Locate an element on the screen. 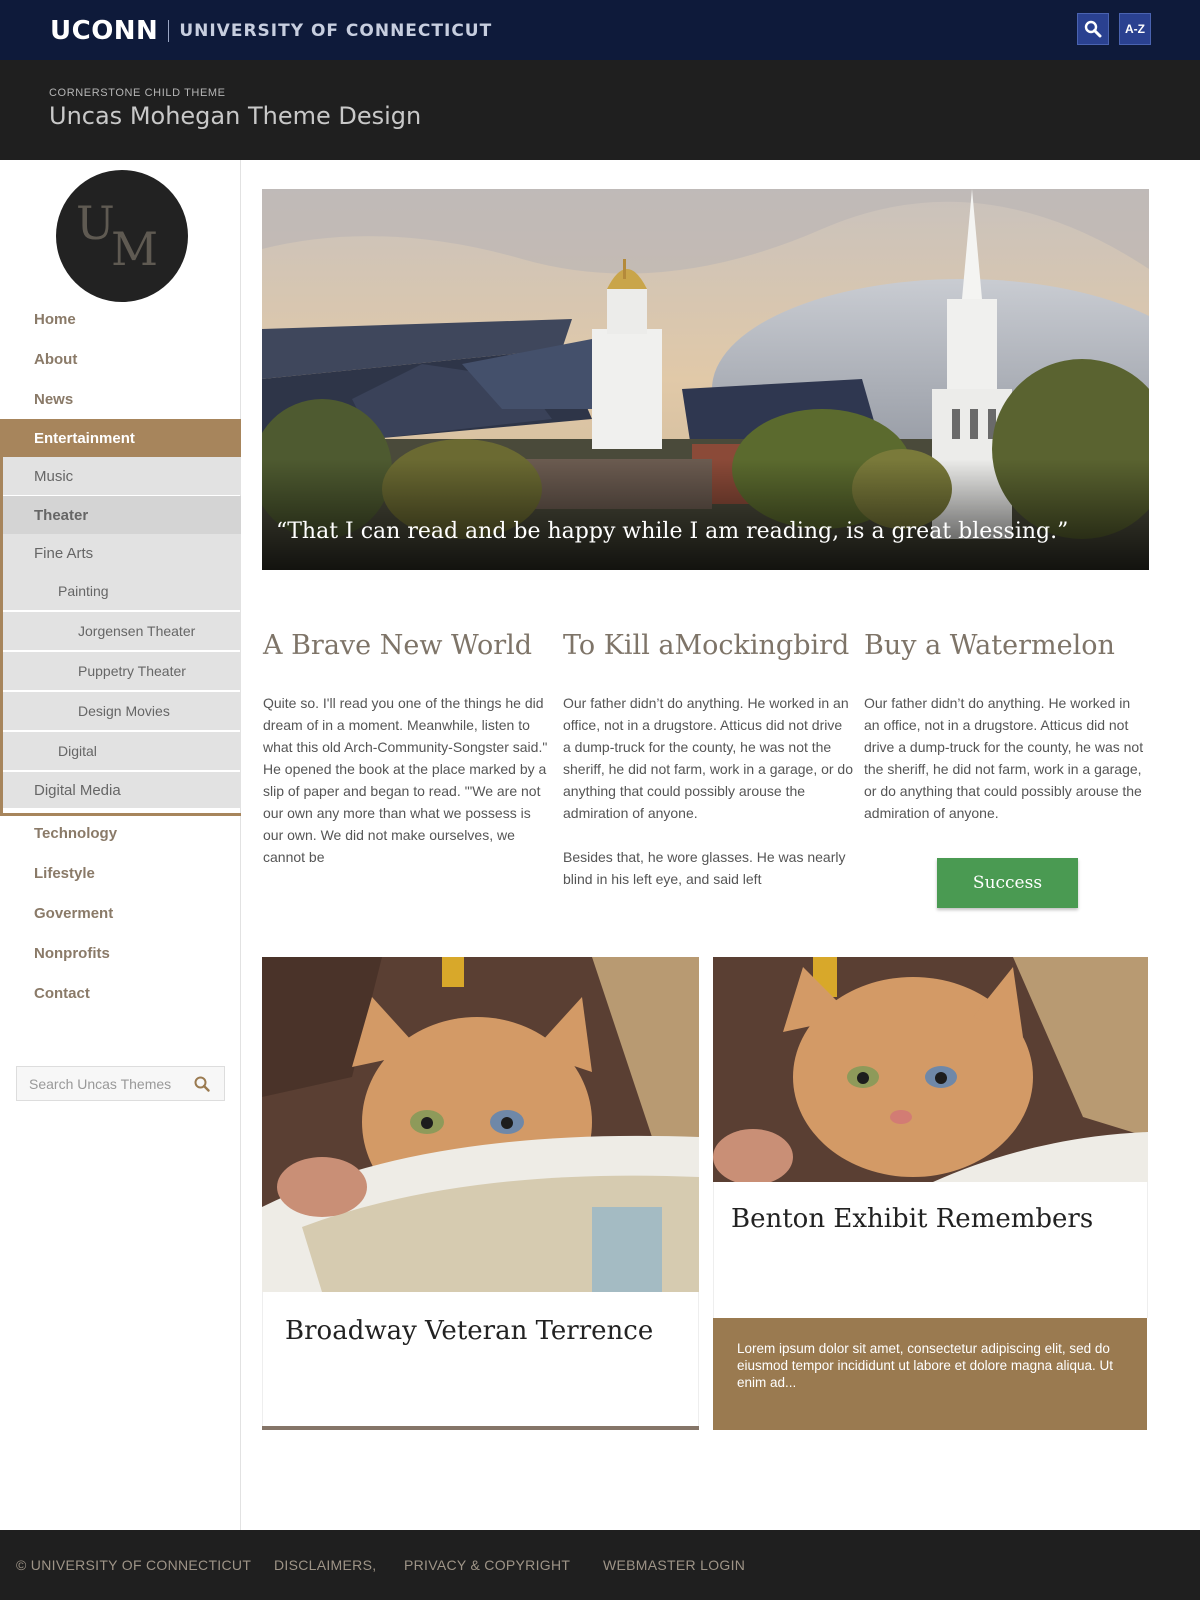 The image size is (1200, 1600). top-bar: UCONN UNIVERSITY OF CONNECTICUT A-Z is located at coordinates (600, 30).